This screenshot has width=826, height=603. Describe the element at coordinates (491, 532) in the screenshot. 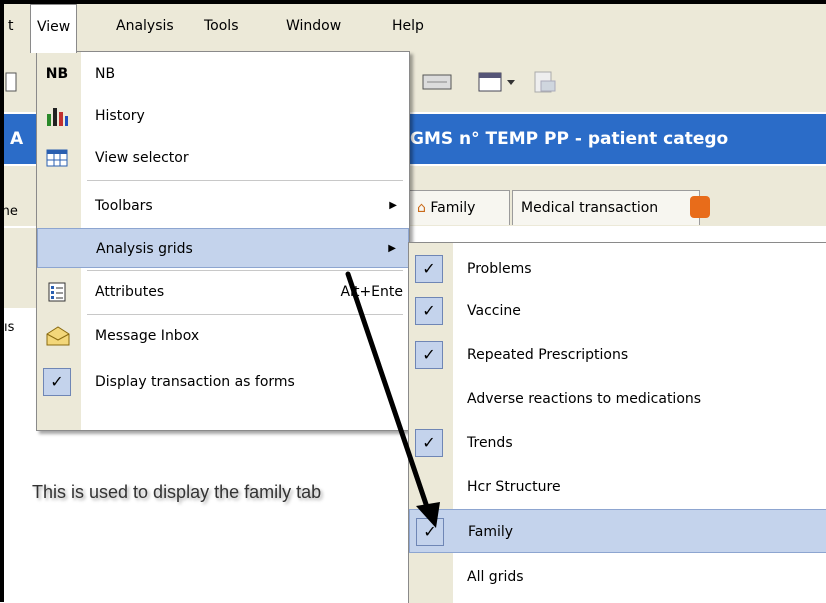

I see `submenu-item-family-label: Family` at that location.